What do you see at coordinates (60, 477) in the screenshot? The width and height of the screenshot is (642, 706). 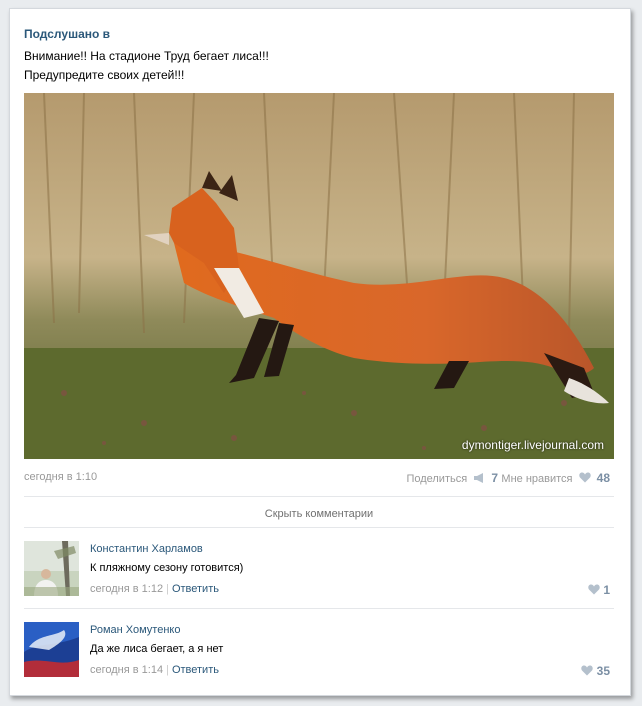 I see `post-time: сегодня в 1:10` at bounding box center [60, 477].